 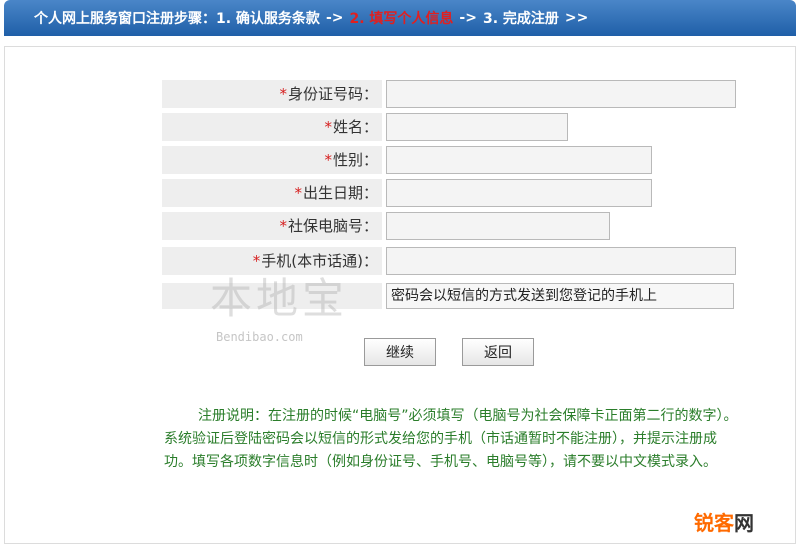 I want to click on mobile-input, so click(x=561, y=261).